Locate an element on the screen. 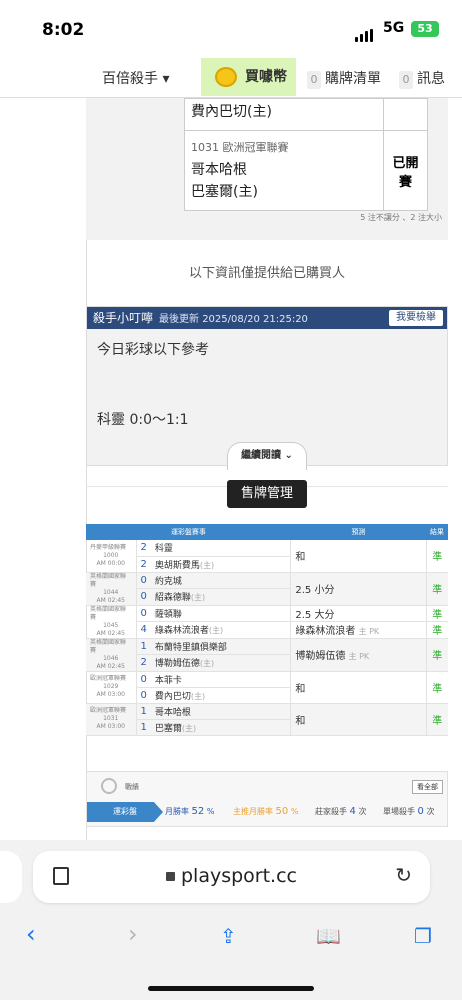 This screenshot has height=1000, width=462. message-count: 0 is located at coordinates (406, 80).